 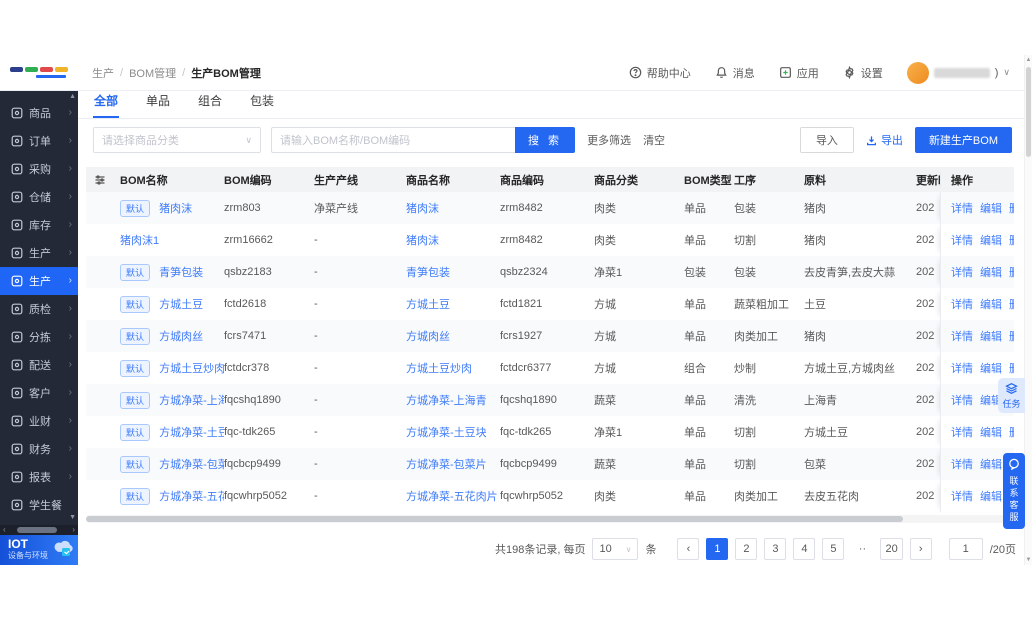 What do you see at coordinates (545, 140) in the screenshot?
I see `search-button: 搜 索` at bounding box center [545, 140].